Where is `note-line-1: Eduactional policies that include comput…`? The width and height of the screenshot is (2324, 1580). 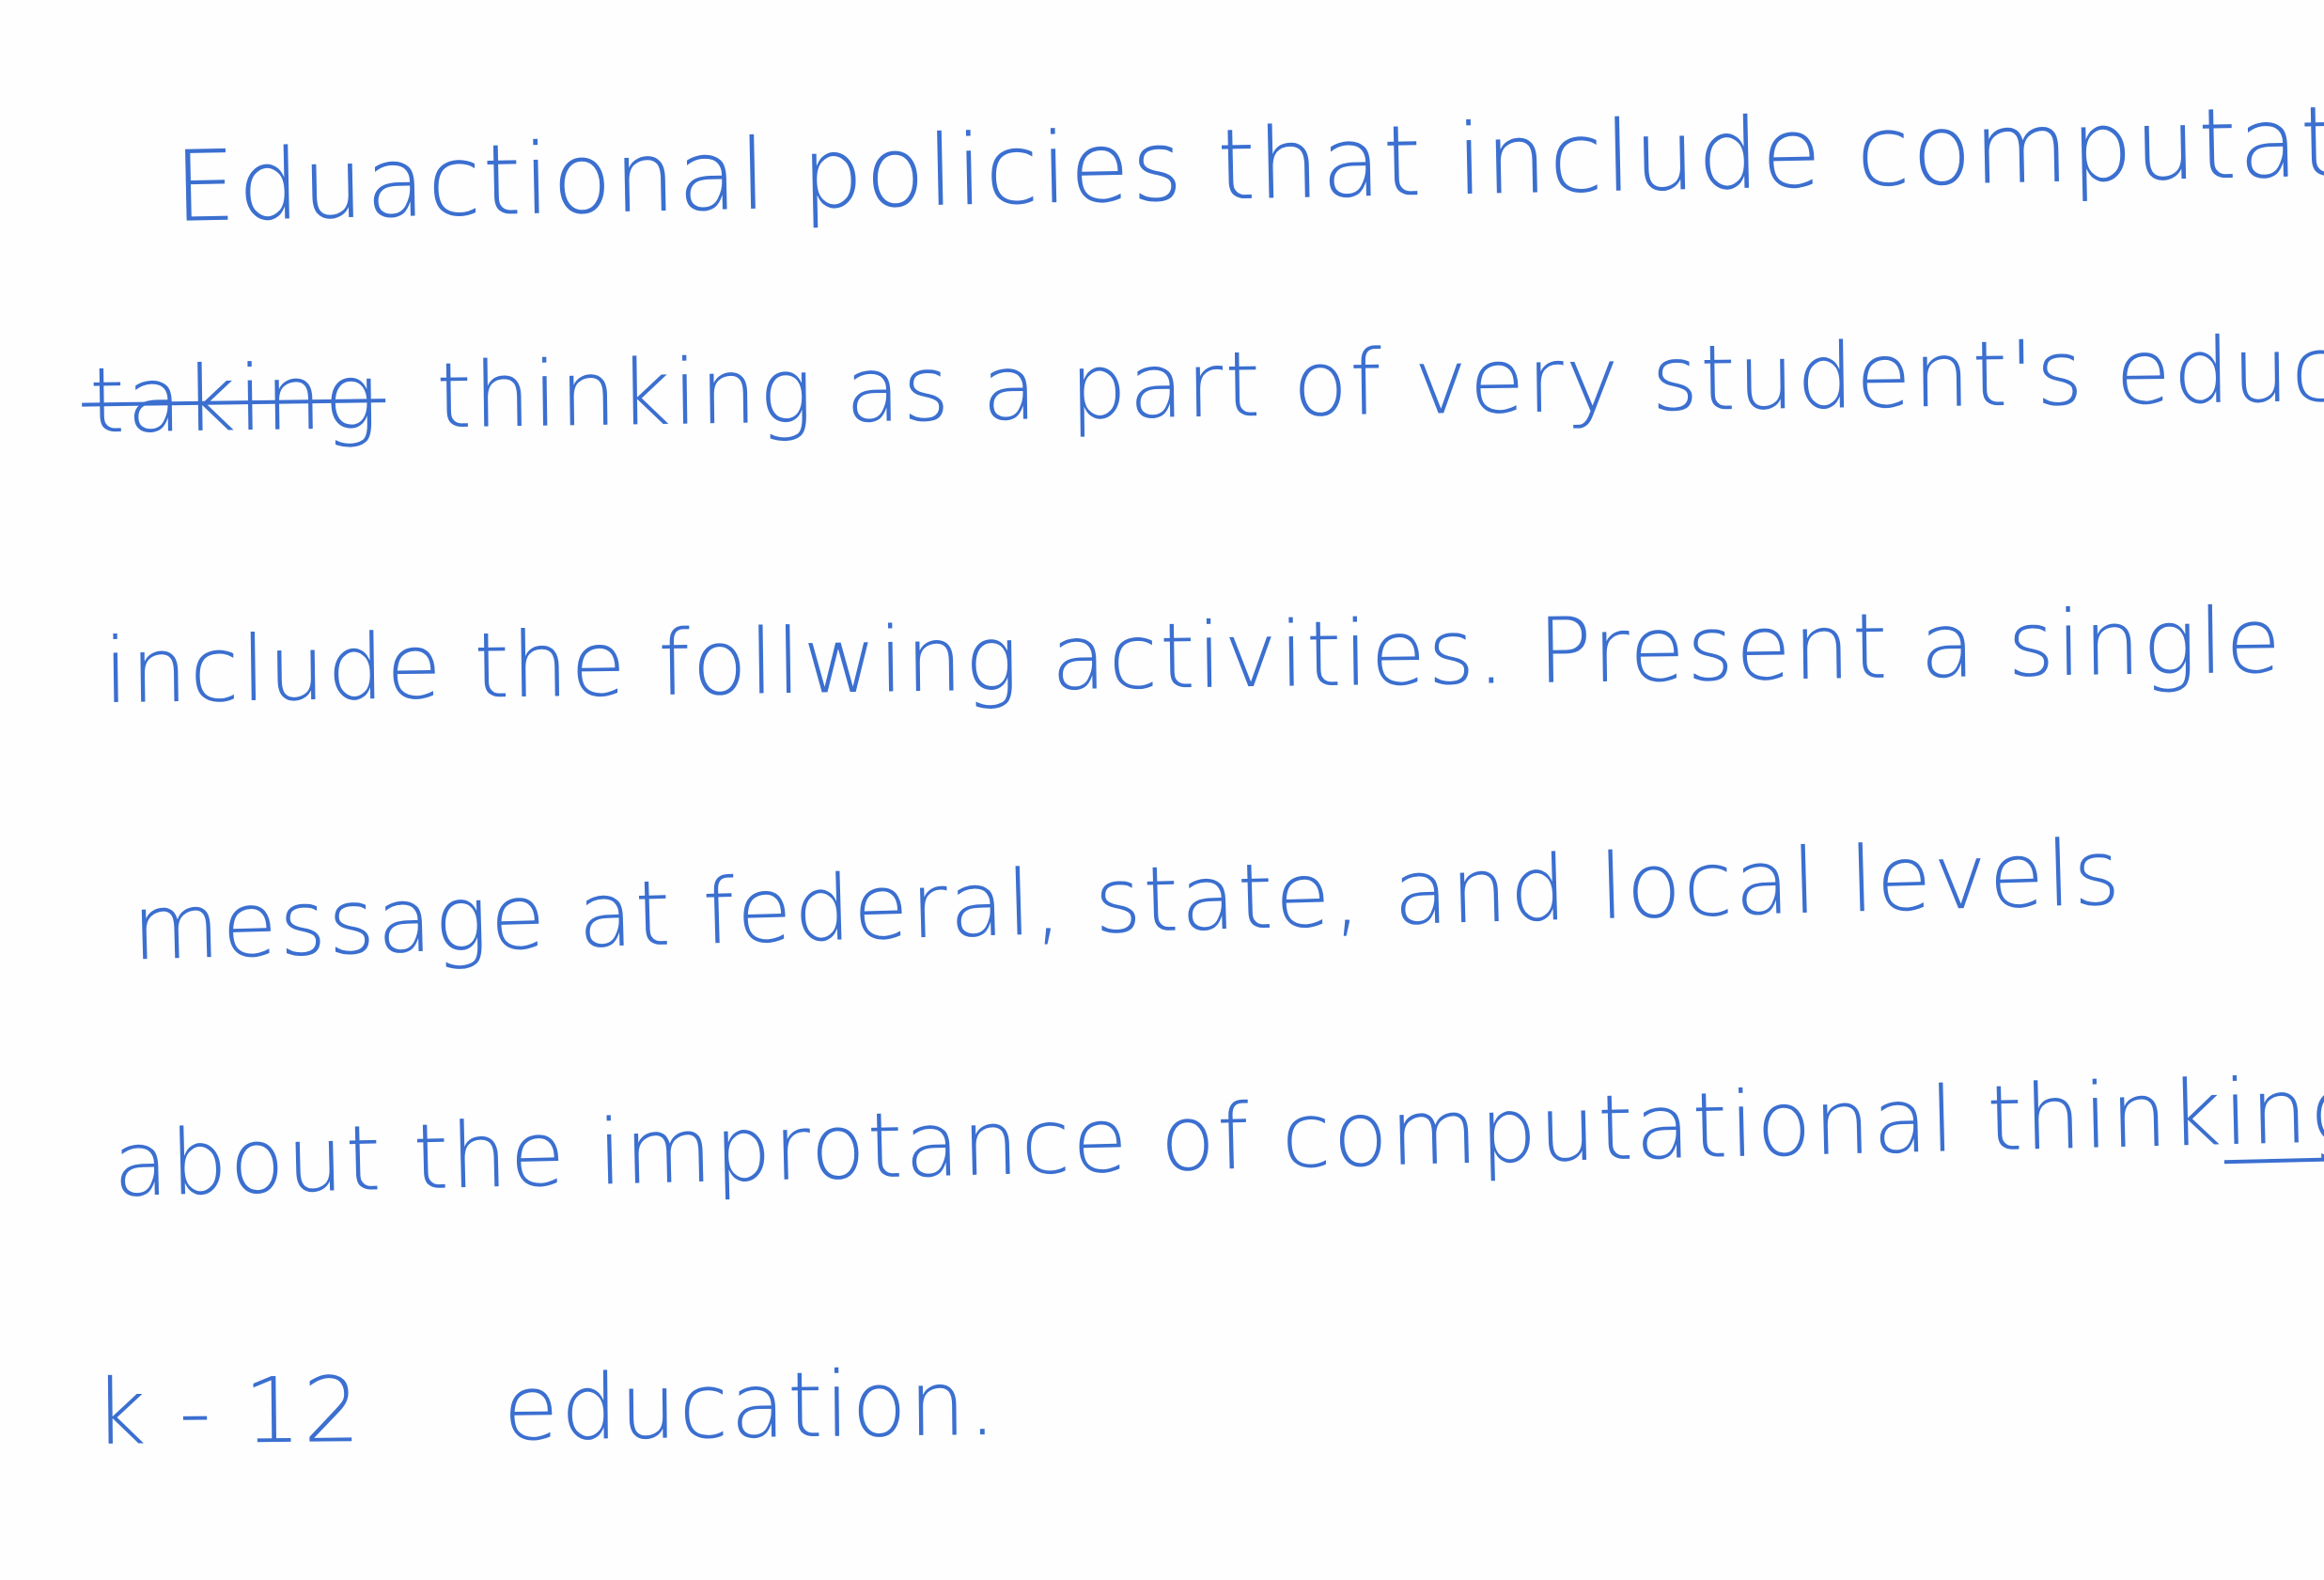 note-line-1: Eduactional policies that include comput… is located at coordinates (1248, 161).